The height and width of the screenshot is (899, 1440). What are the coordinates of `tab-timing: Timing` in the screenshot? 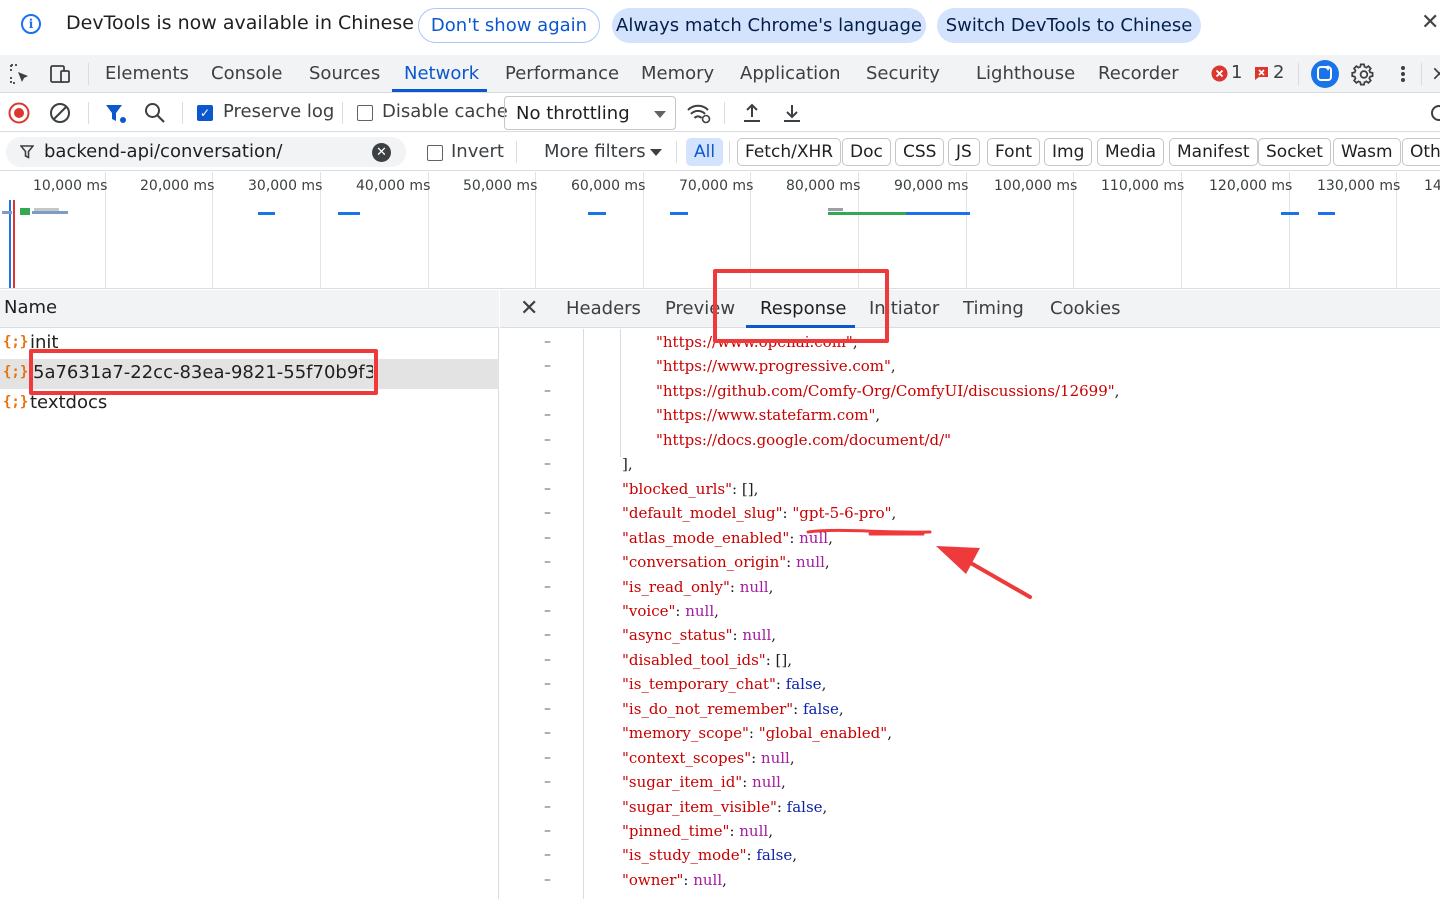 It's located at (993, 308).